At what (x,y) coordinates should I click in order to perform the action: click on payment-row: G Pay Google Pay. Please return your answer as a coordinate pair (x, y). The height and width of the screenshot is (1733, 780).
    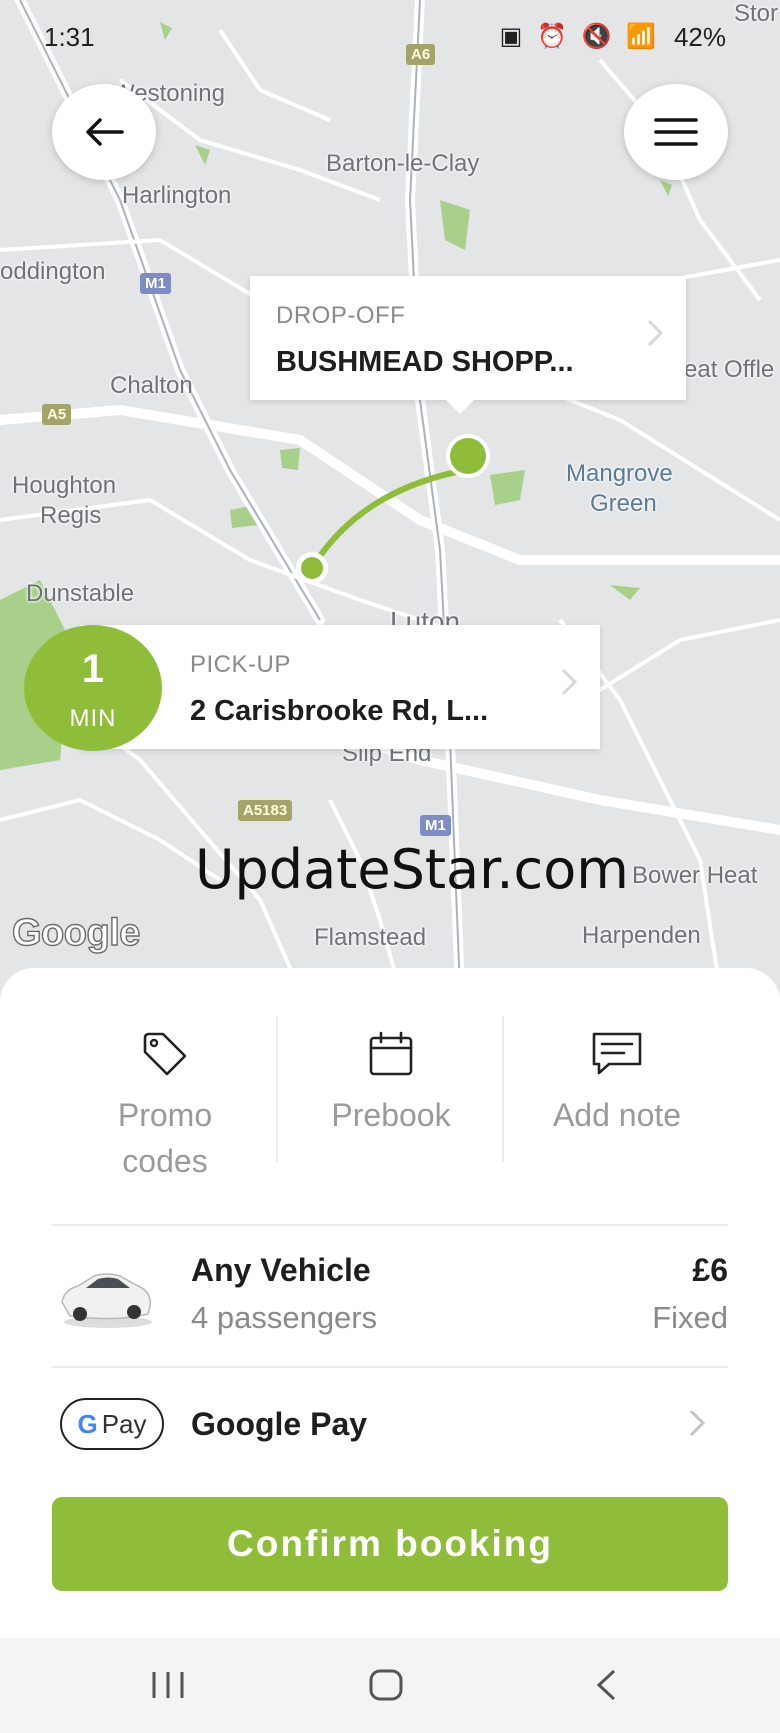
    Looking at the image, I should click on (390, 1425).